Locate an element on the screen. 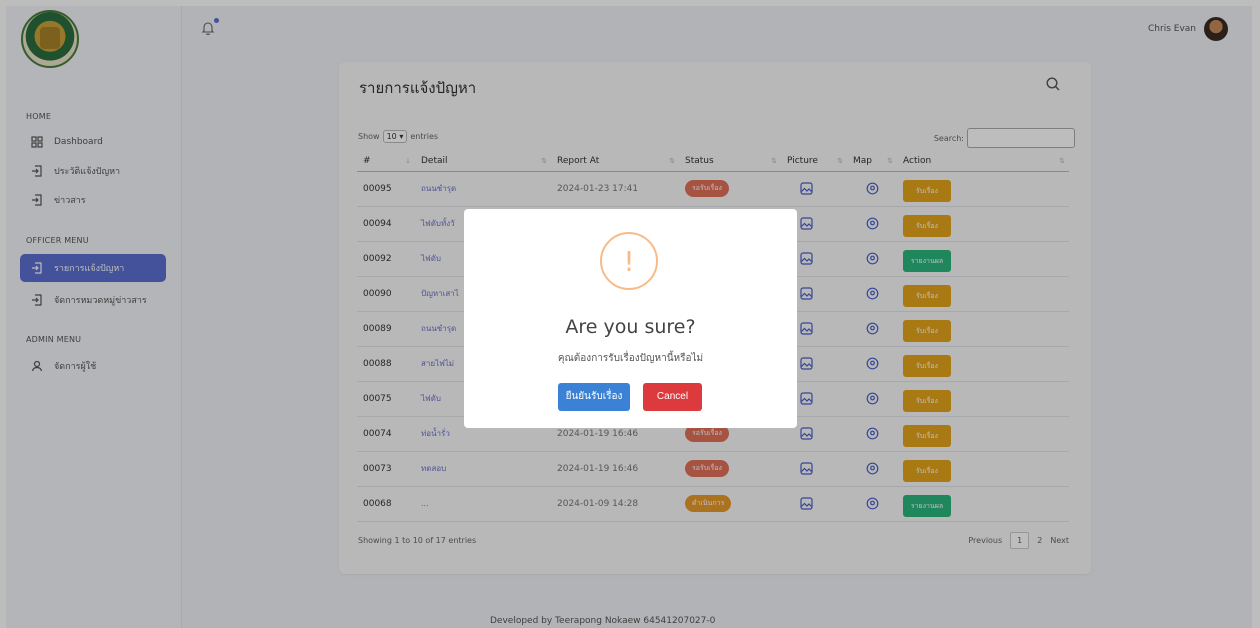 The width and height of the screenshot is (1260, 628). warning-icon: ! is located at coordinates (629, 261).